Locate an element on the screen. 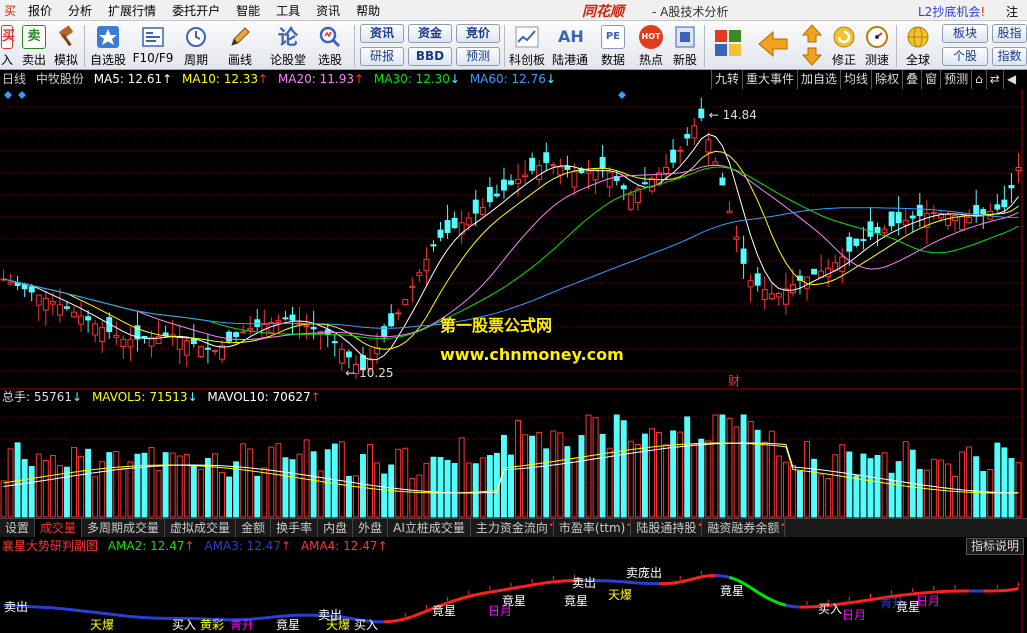 The height and width of the screenshot is (633, 1027). indicator-tab: 设置 is located at coordinates (18, 528).